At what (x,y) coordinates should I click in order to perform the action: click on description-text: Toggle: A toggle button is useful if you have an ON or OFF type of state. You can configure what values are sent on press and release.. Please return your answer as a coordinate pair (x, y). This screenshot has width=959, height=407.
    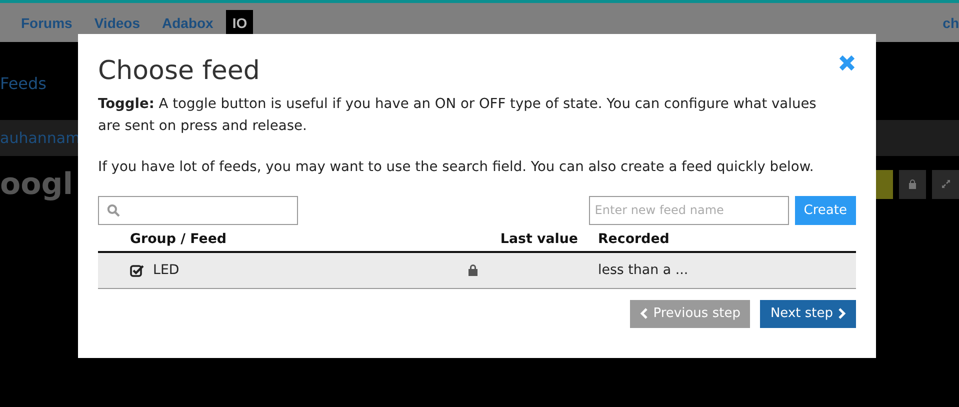
    Looking at the image, I should click on (458, 115).